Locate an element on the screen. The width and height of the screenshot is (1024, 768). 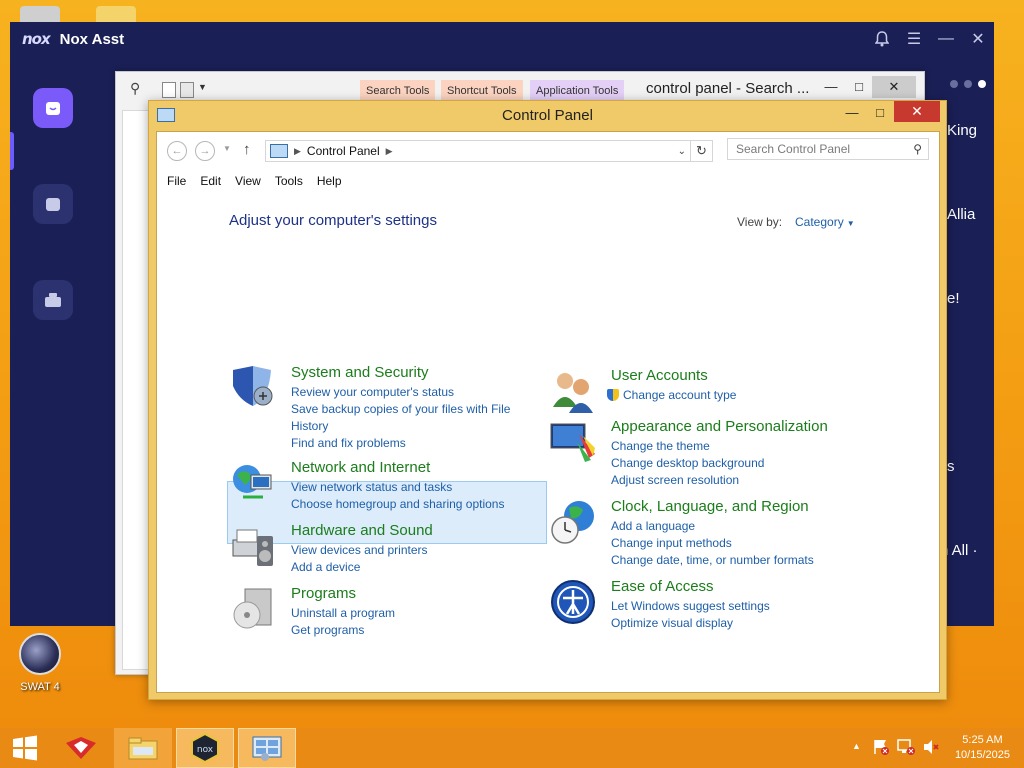
windows-logo-icon is located at coordinates (25, 748).